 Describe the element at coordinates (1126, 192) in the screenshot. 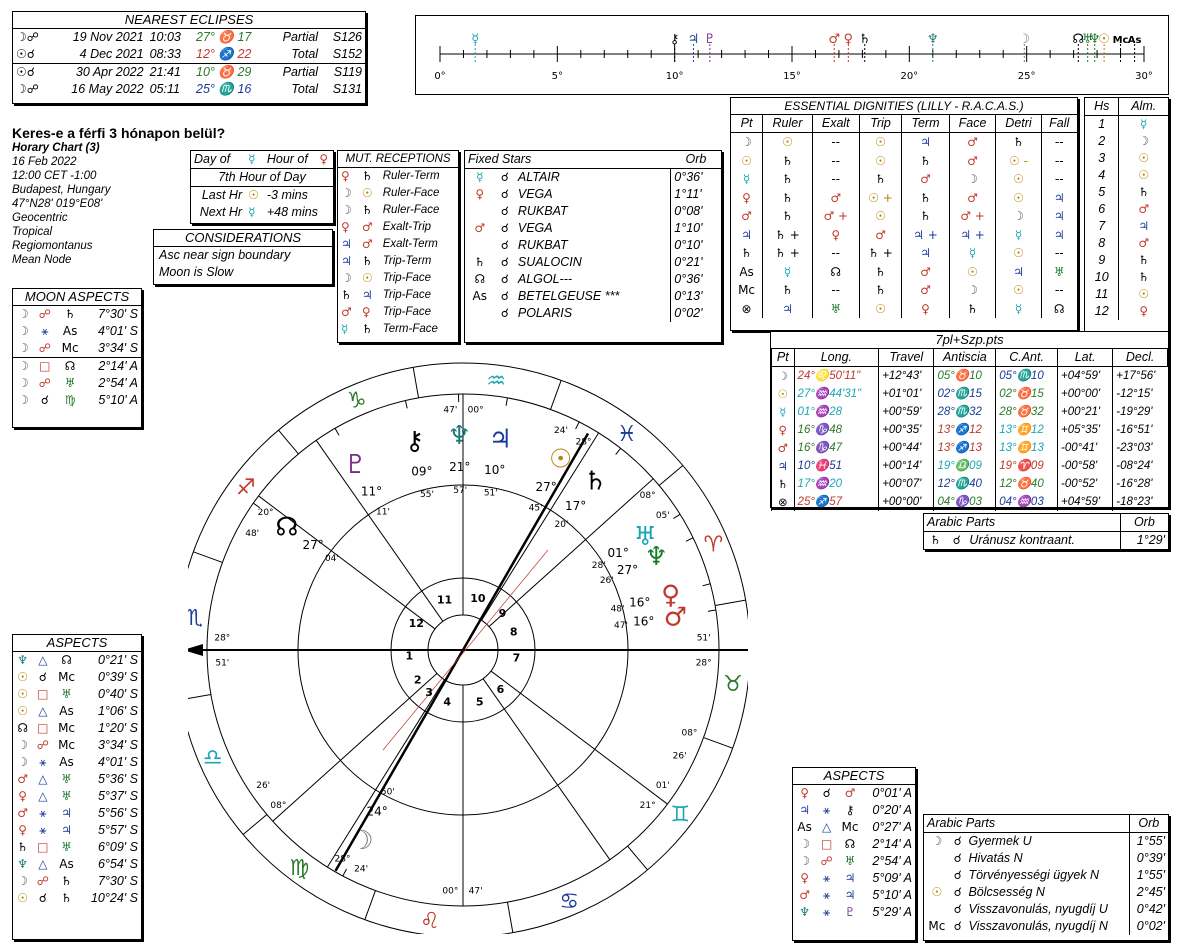

I see `house-row: 5 ♄` at that location.